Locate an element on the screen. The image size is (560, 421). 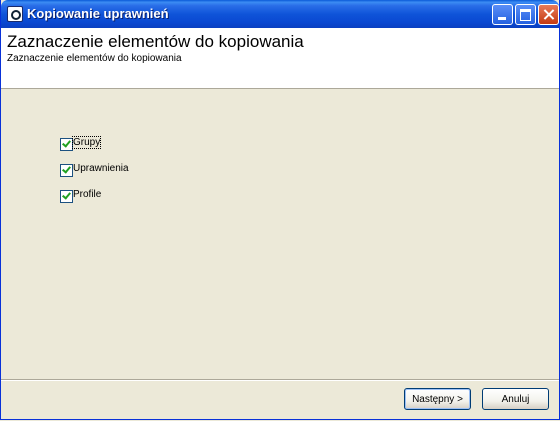
wizard-title: Zaznaczenie elementów do kopiowania is located at coordinates (155, 41).